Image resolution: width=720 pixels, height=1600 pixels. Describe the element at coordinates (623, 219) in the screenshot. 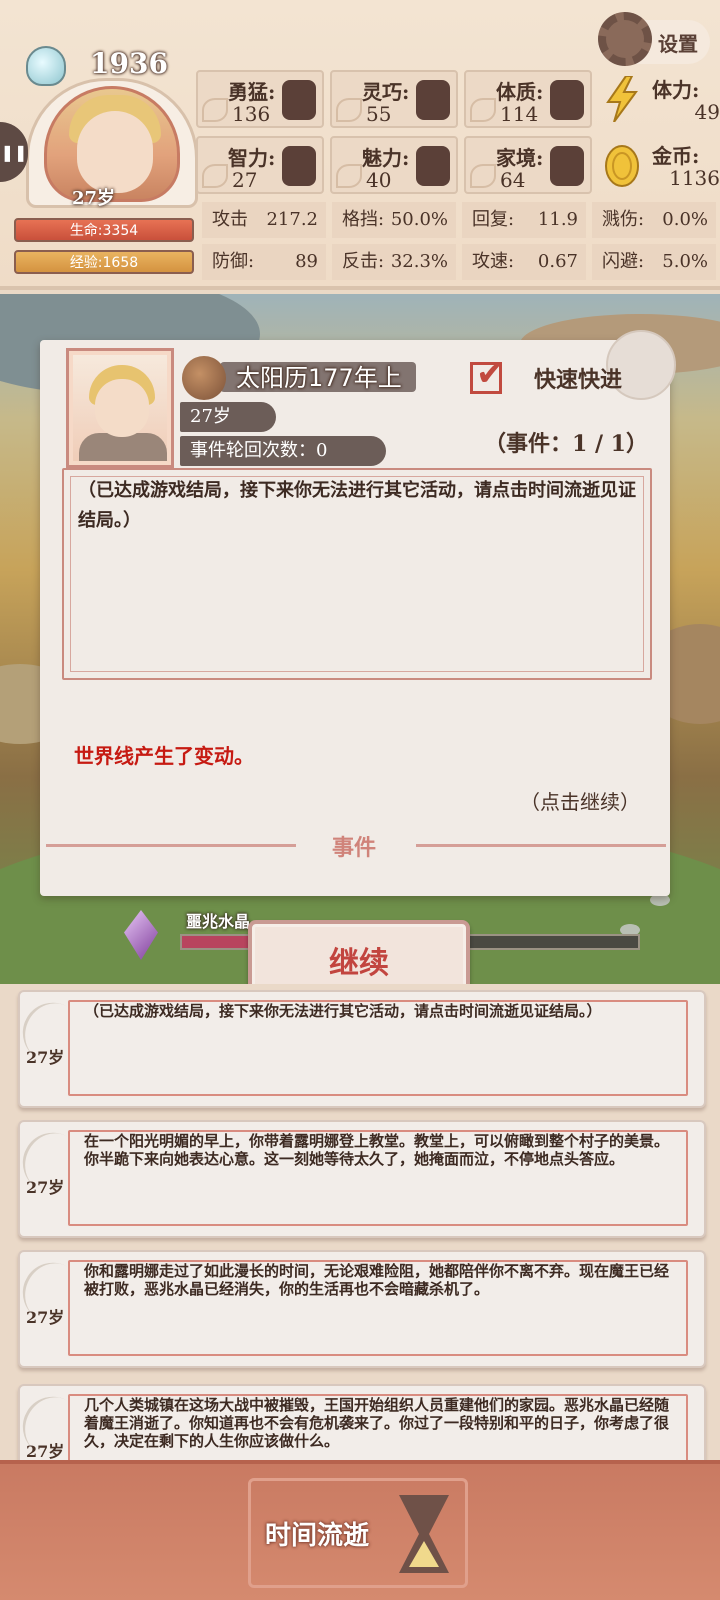

I see `stat-label: 溅伤:` at that location.